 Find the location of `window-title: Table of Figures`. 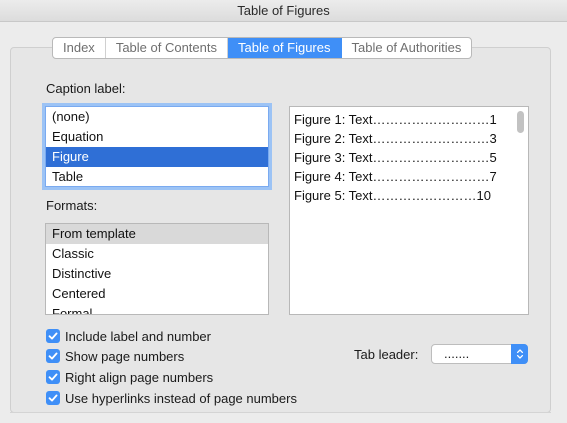

window-title: Table of Figures is located at coordinates (283, 10).